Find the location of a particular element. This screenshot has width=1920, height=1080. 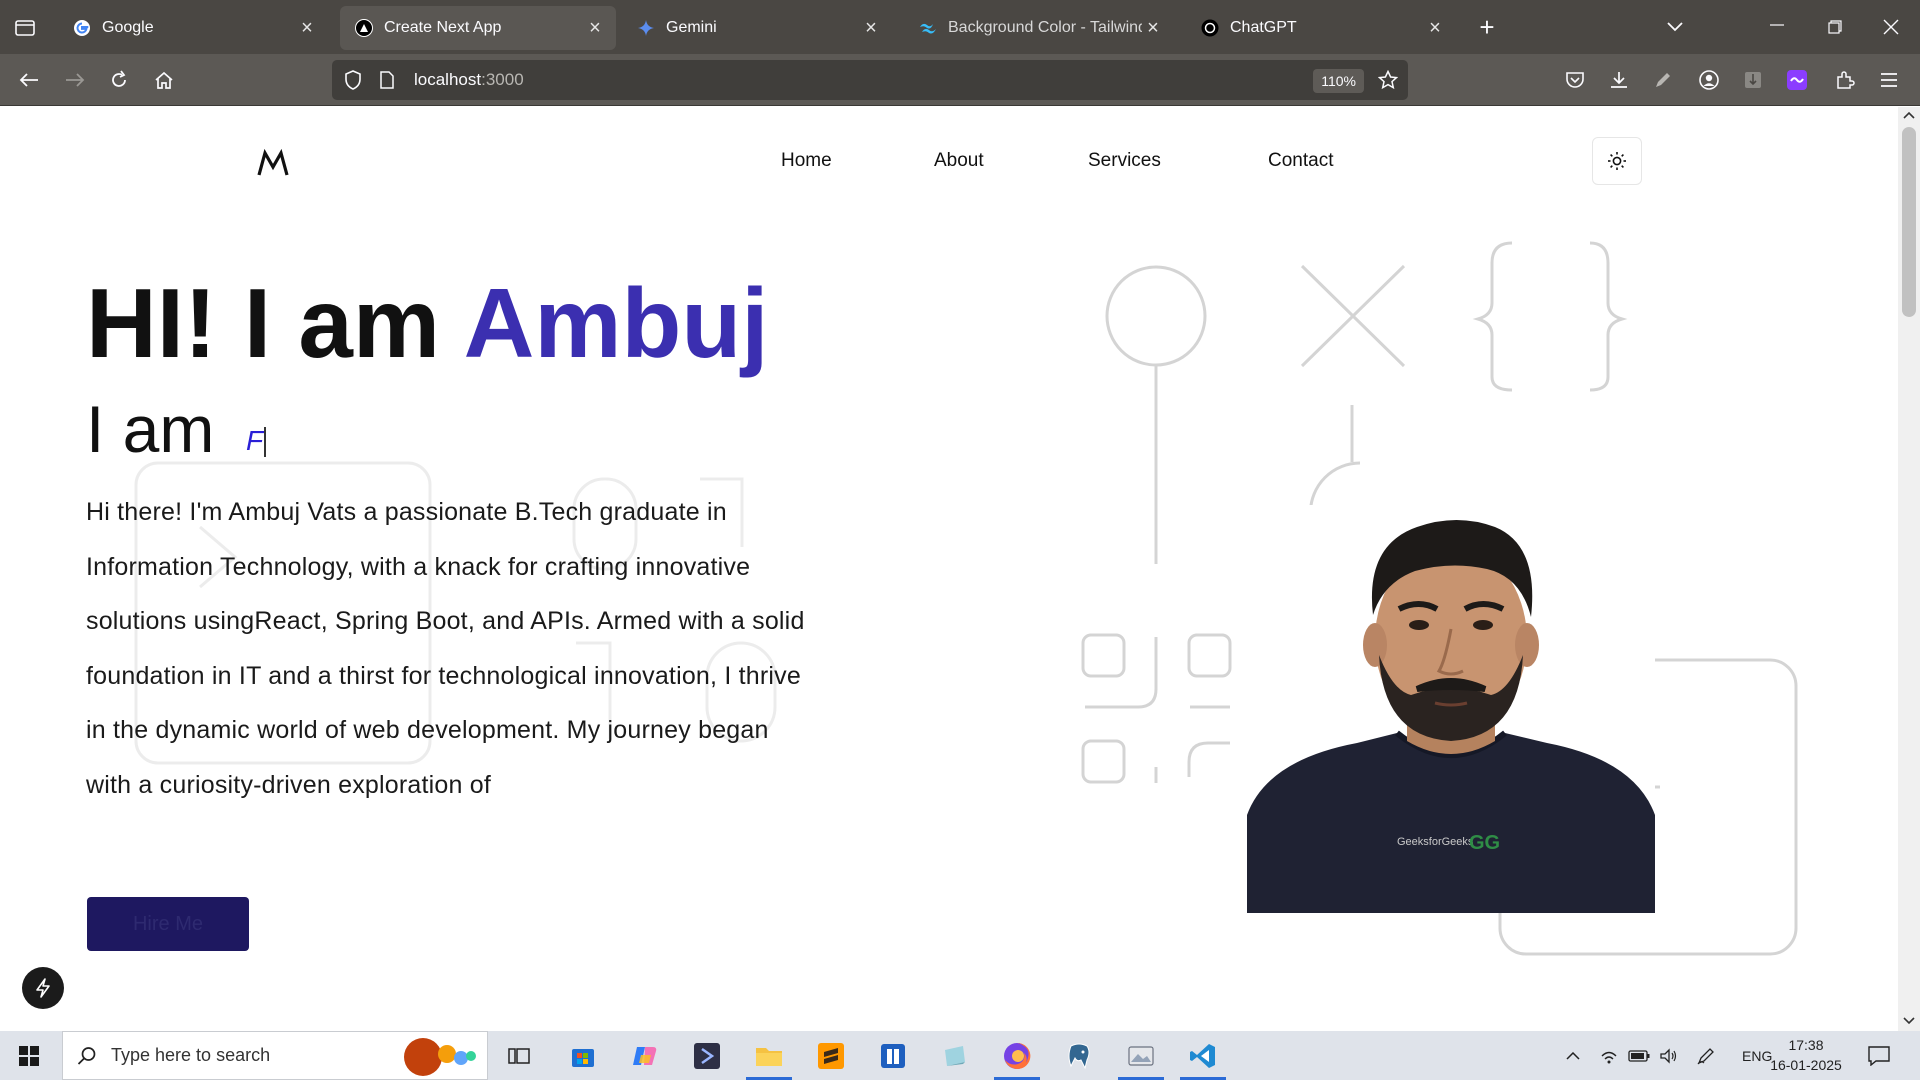

tab-google: Google × is located at coordinates (193, 28).